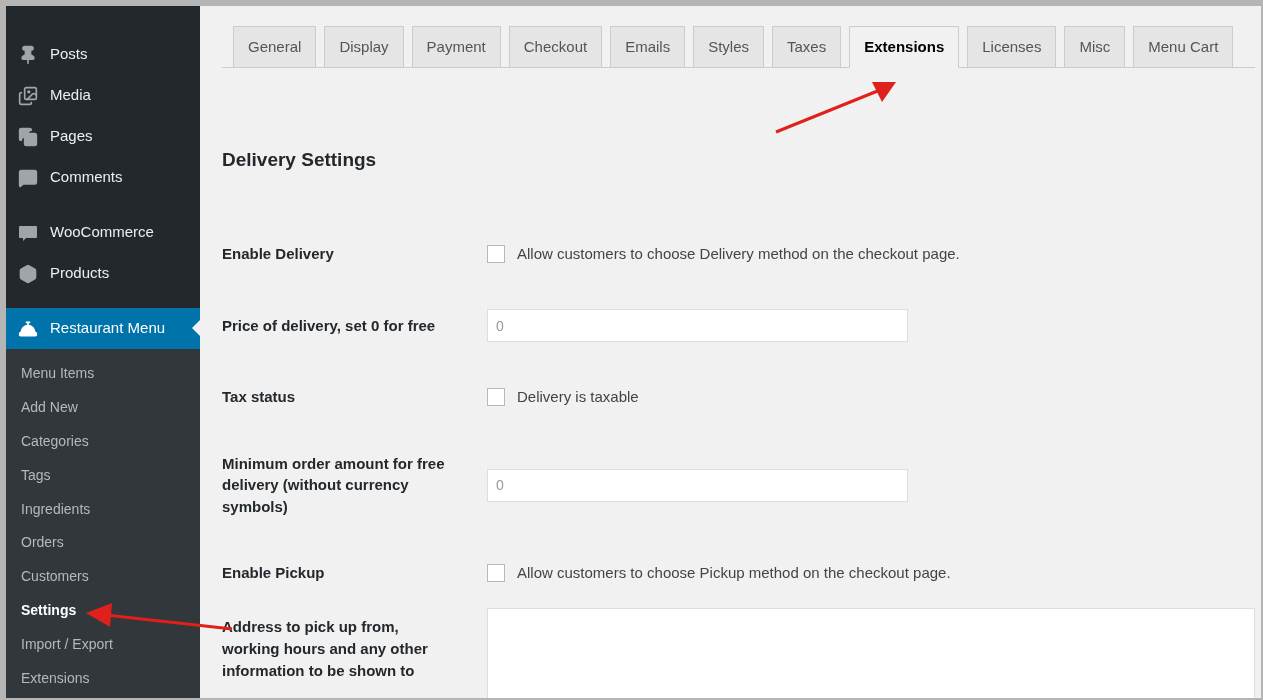 Image resolution: width=1263 pixels, height=700 pixels. Describe the element at coordinates (904, 47) in the screenshot. I see `tab: Extensions` at that location.